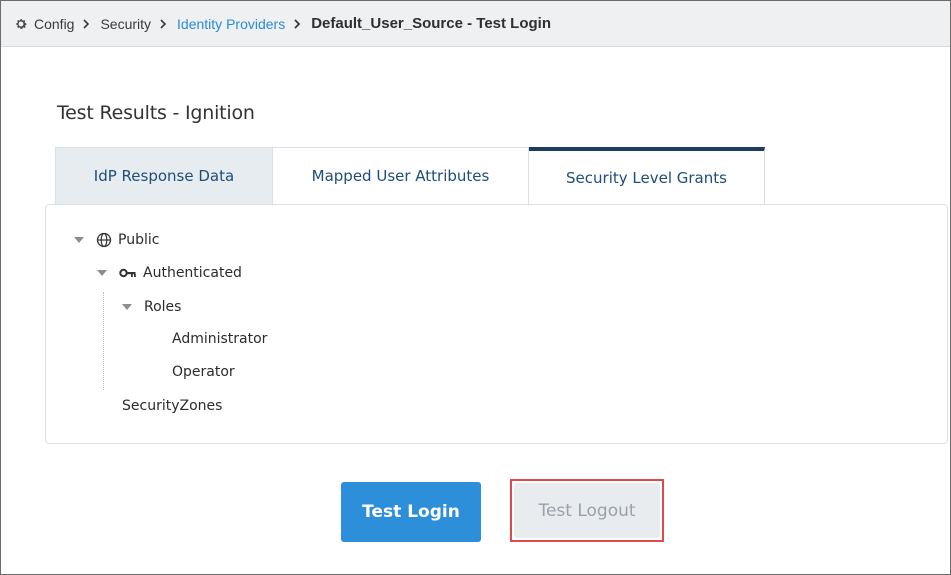 This screenshot has height=575, width=951. I want to click on tree-node-security-zones: SecurityZones, so click(172, 406).